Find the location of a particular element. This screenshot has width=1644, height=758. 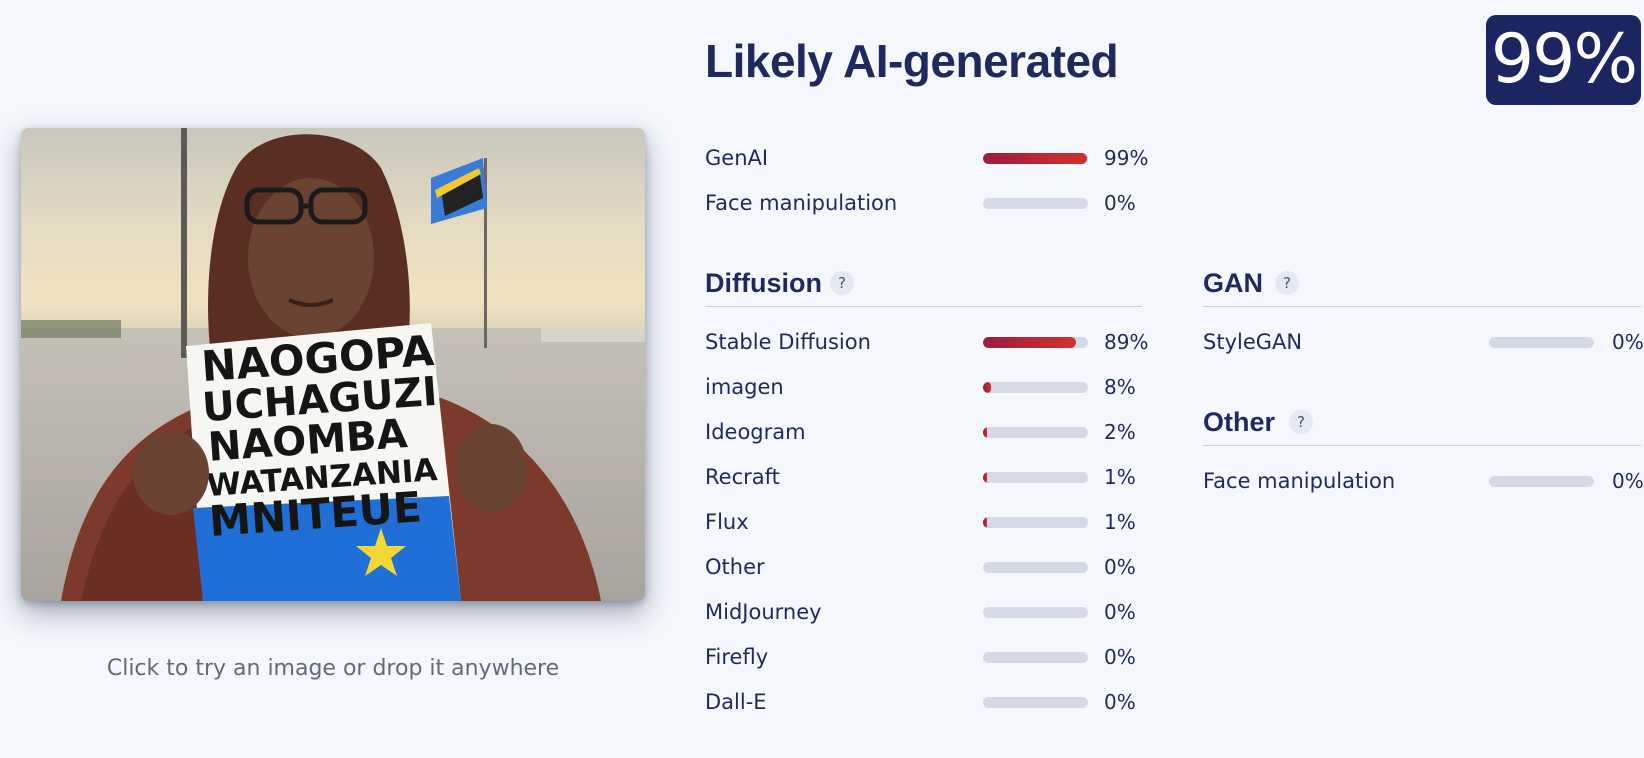

score-label: Firefly is located at coordinates (737, 657).